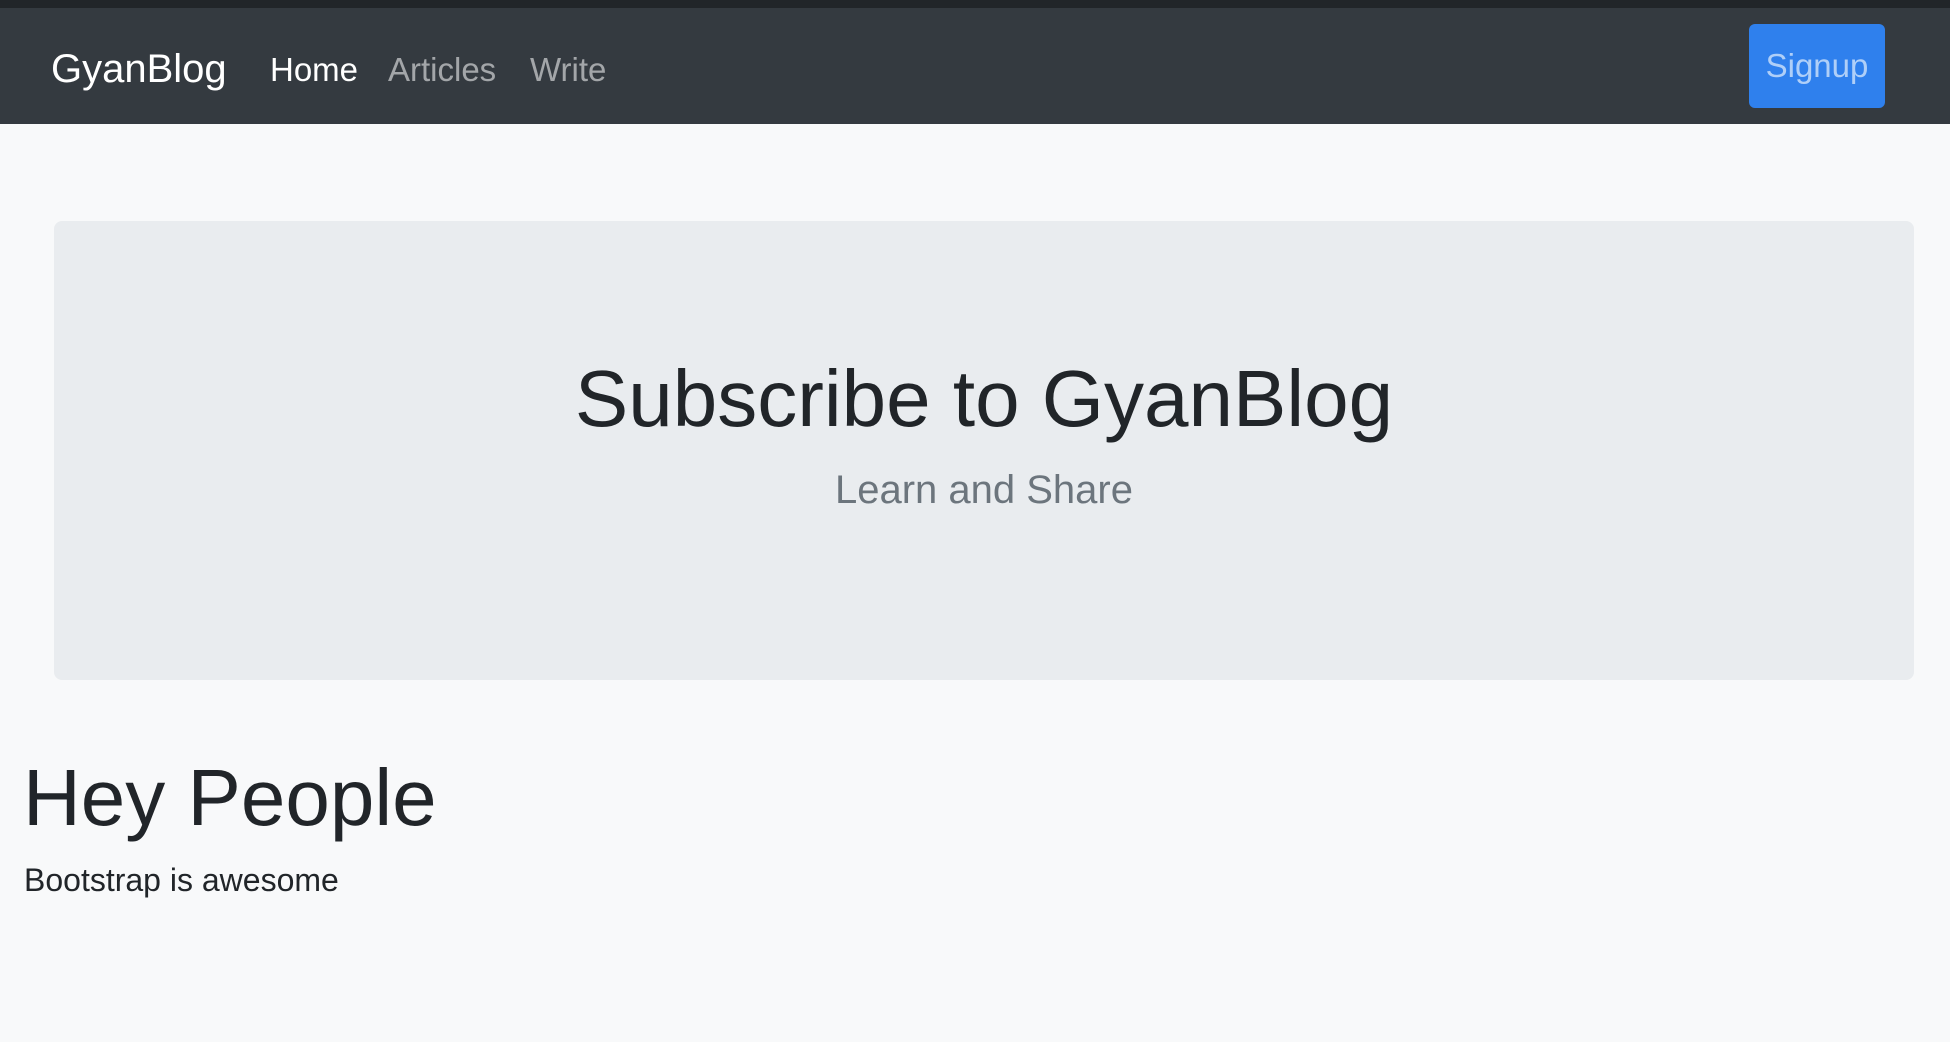 This screenshot has height=1042, width=1950. I want to click on navbar-brand: GyanBlog, so click(139, 69).